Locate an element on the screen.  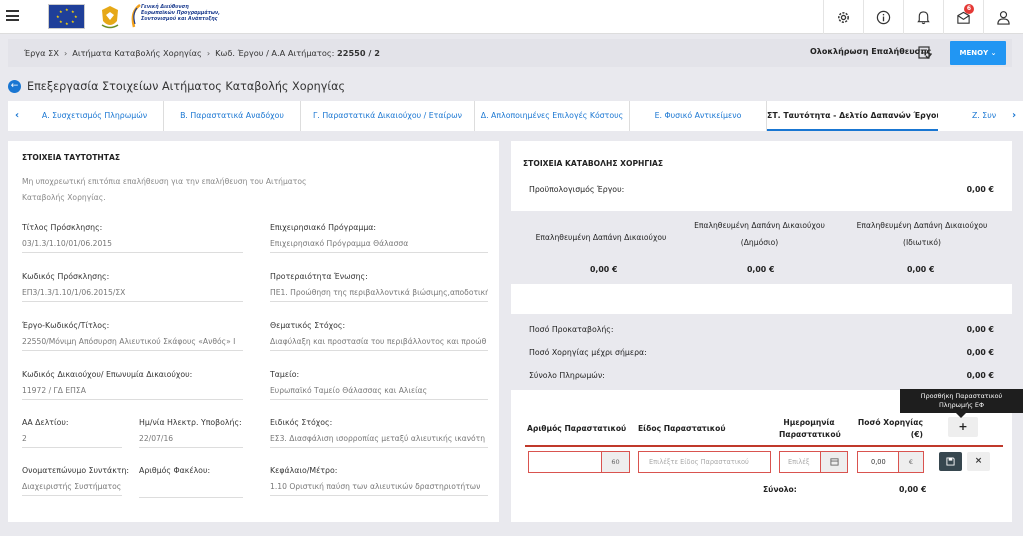
doc-date-input: Επιλέξ is located at coordinates (813, 462).